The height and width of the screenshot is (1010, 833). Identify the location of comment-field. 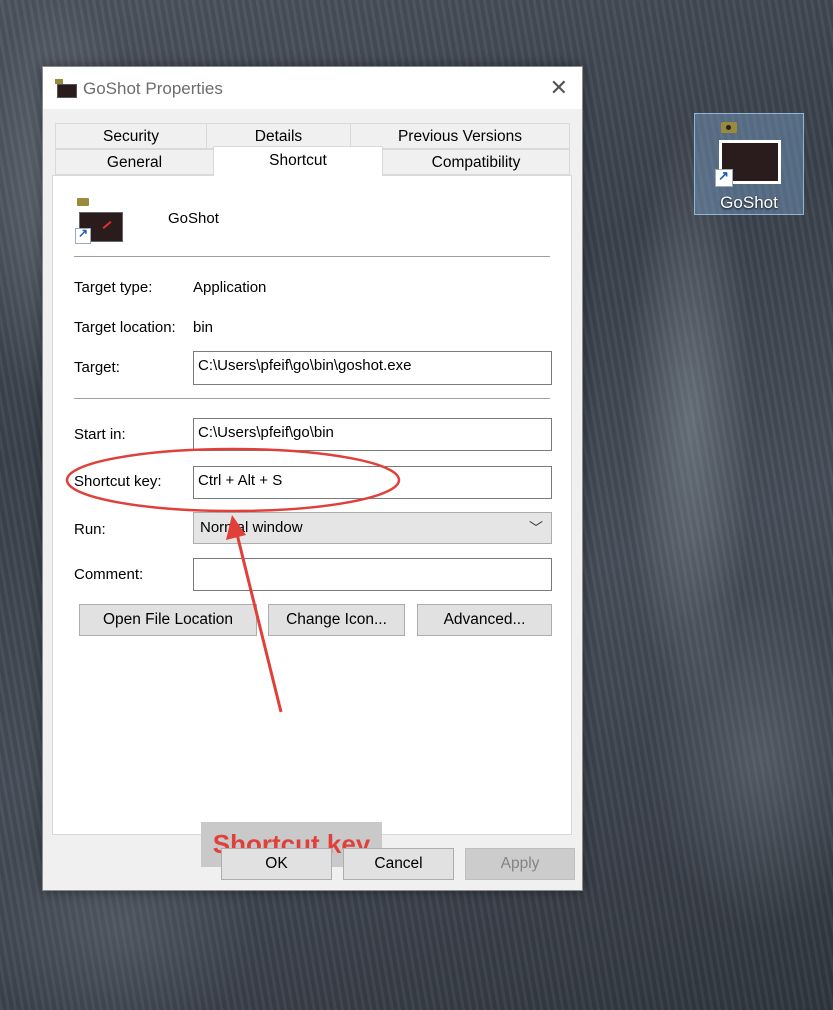
(372, 574).